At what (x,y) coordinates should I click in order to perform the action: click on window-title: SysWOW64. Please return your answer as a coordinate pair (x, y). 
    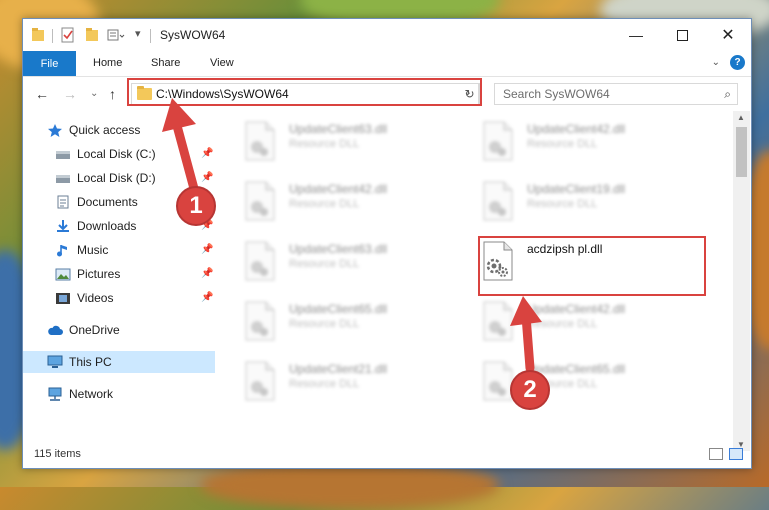
    Looking at the image, I should click on (193, 35).